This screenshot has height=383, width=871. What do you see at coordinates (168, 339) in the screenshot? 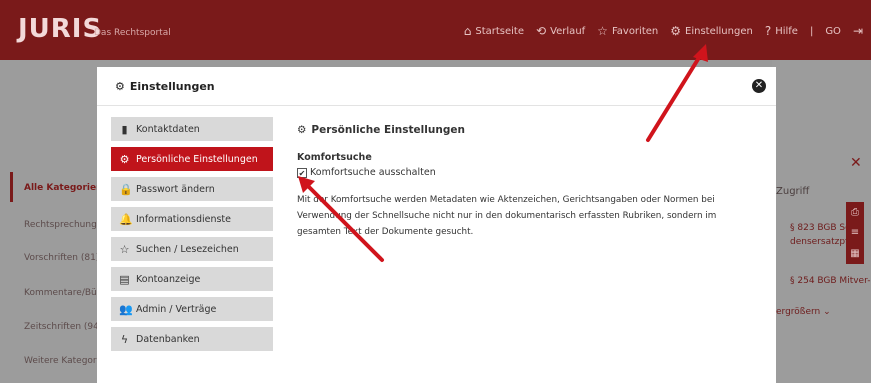
I see `menu-item-label: Datenbanken` at bounding box center [168, 339].